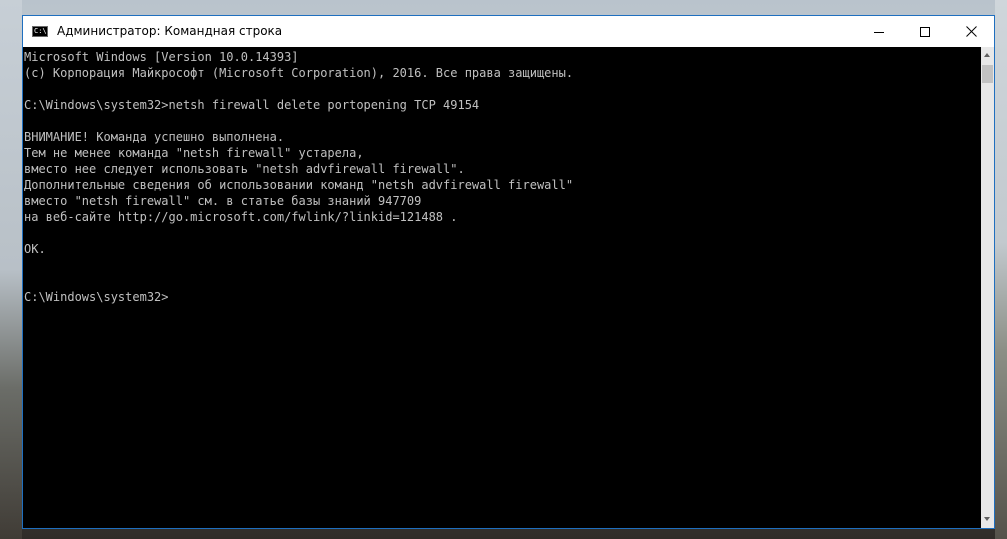 The image size is (1007, 539). Describe the element at coordinates (11, 269) in the screenshot. I see `desktop-background-left` at that location.